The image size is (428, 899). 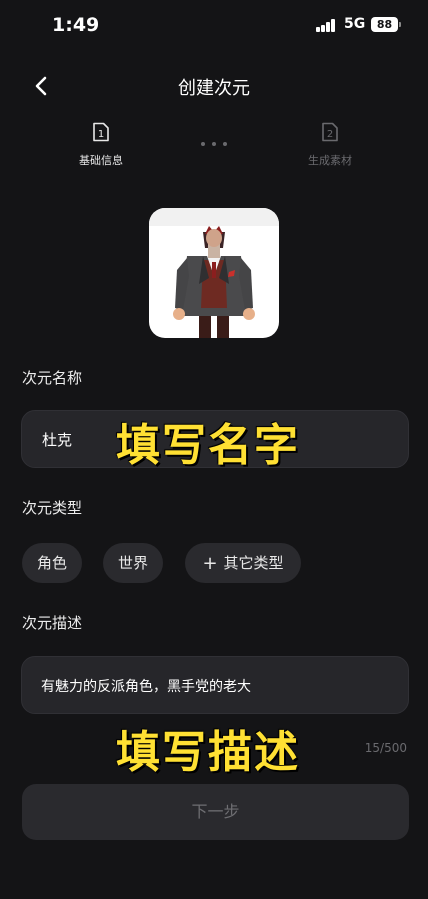 I want to click on description-value: 有魅力的反派角色，黑手党的老大, so click(x=146, y=687).